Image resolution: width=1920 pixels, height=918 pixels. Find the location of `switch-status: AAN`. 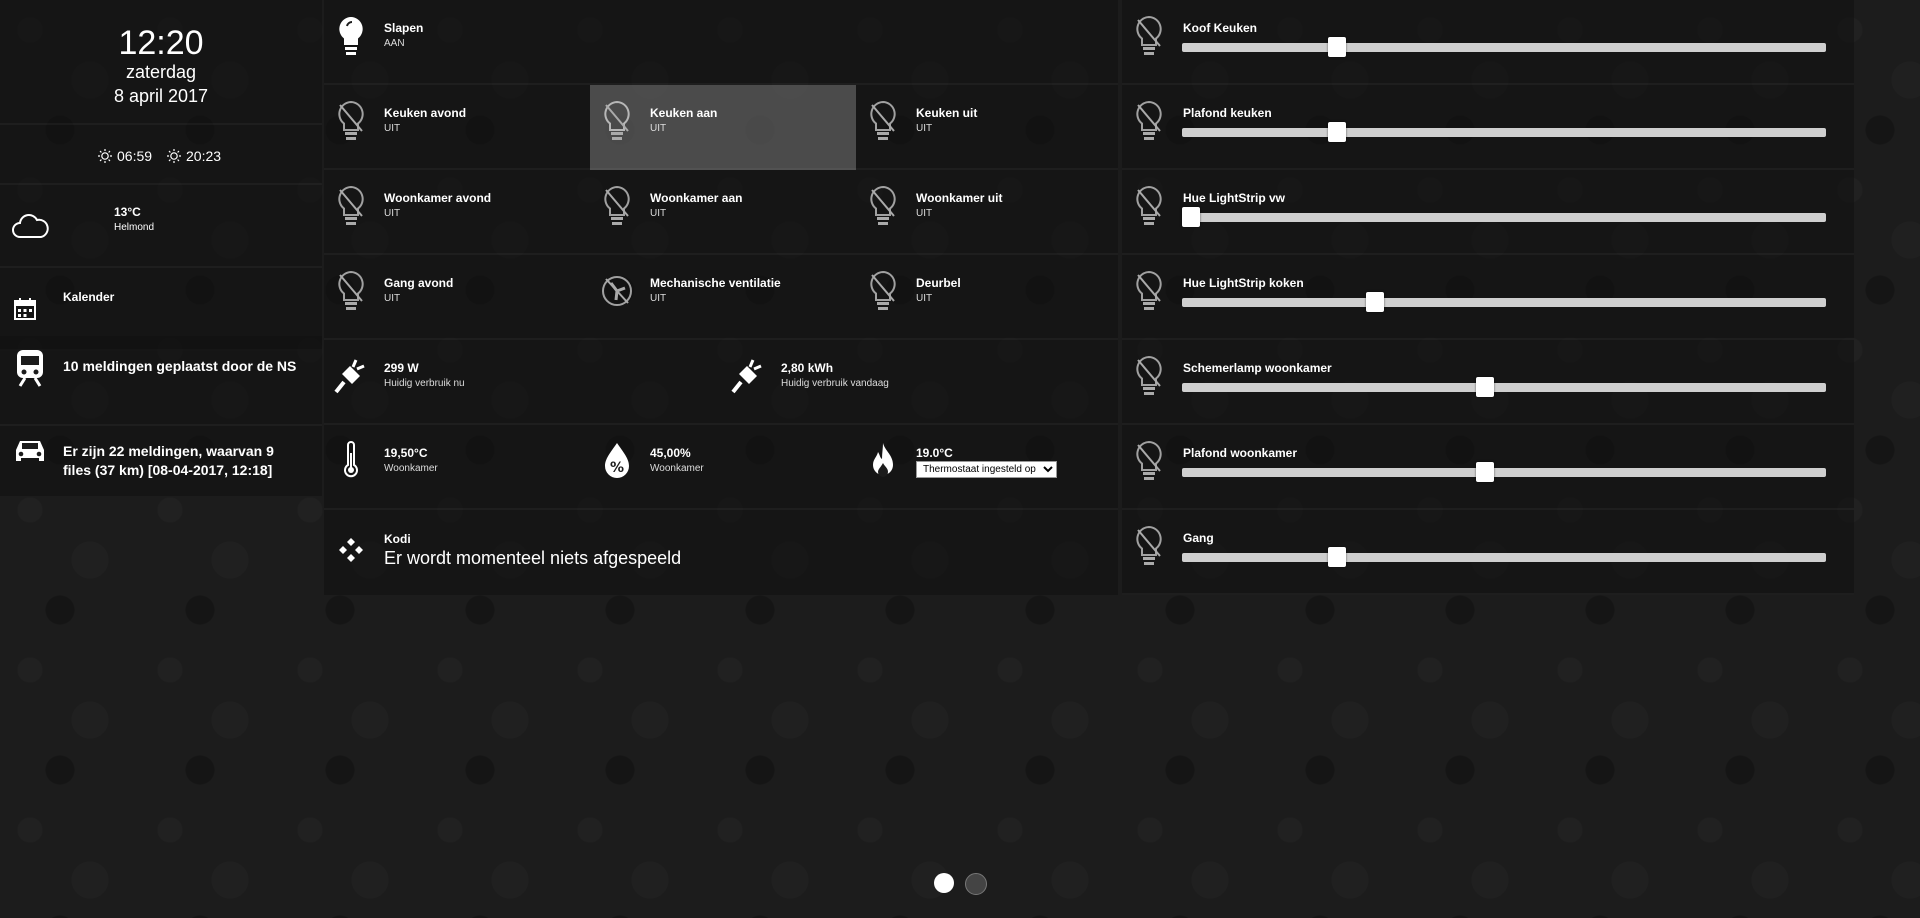

switch-status: AAN is located at coordinates (394, 43).